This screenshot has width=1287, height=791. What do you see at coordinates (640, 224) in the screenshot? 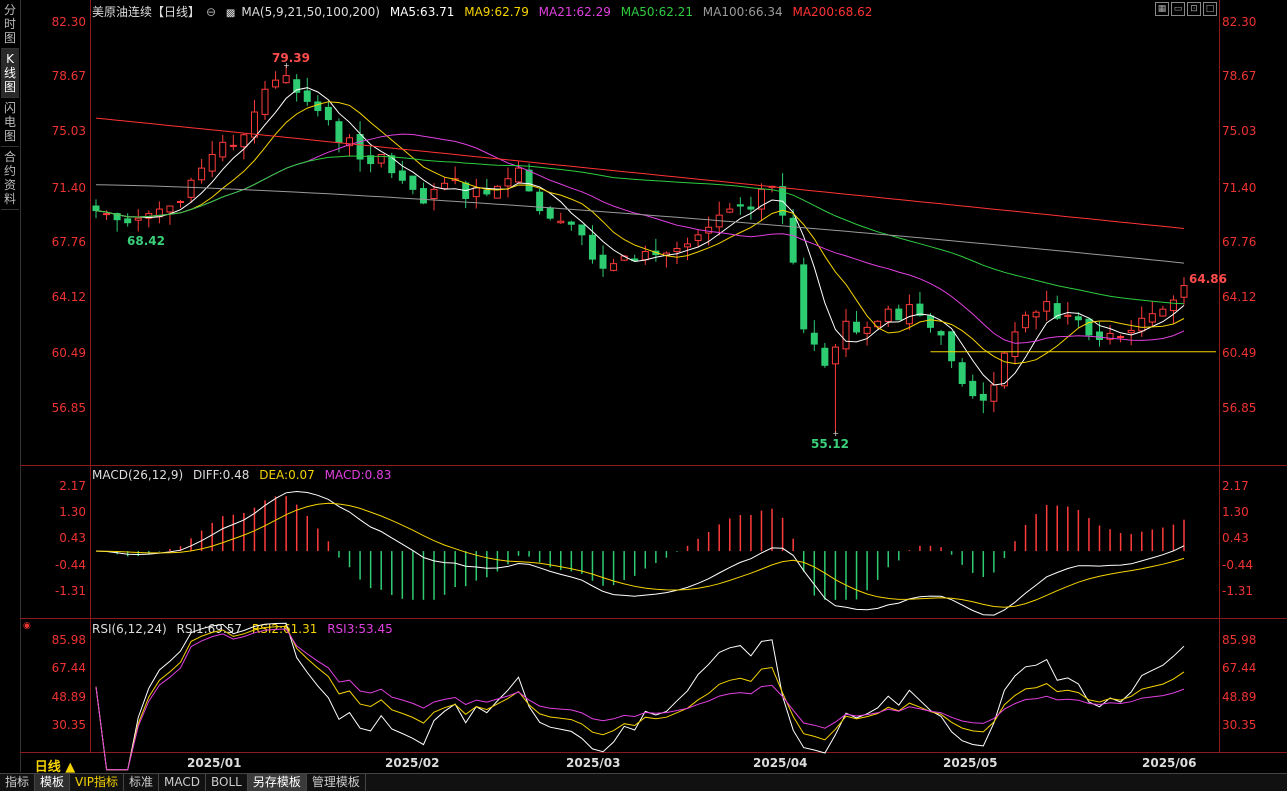
I see `ma100-line` at bounding box center [640, 224].